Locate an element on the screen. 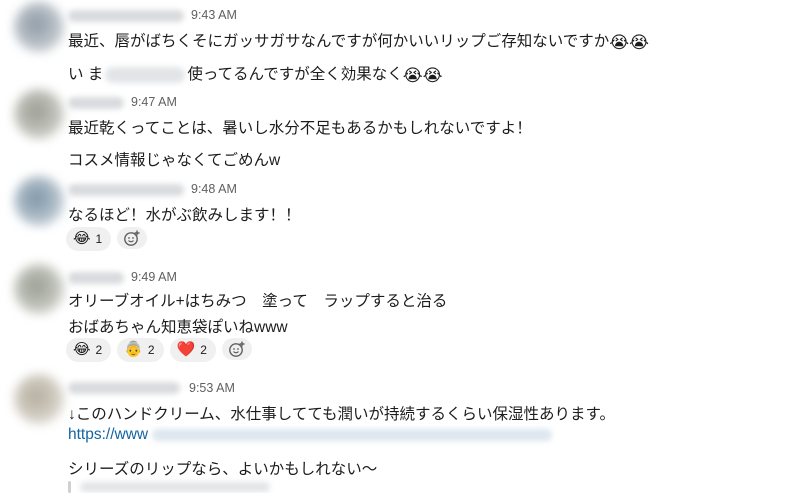 The image size is (800, 493). redacted-attachment is located at coordinates (175, 487).